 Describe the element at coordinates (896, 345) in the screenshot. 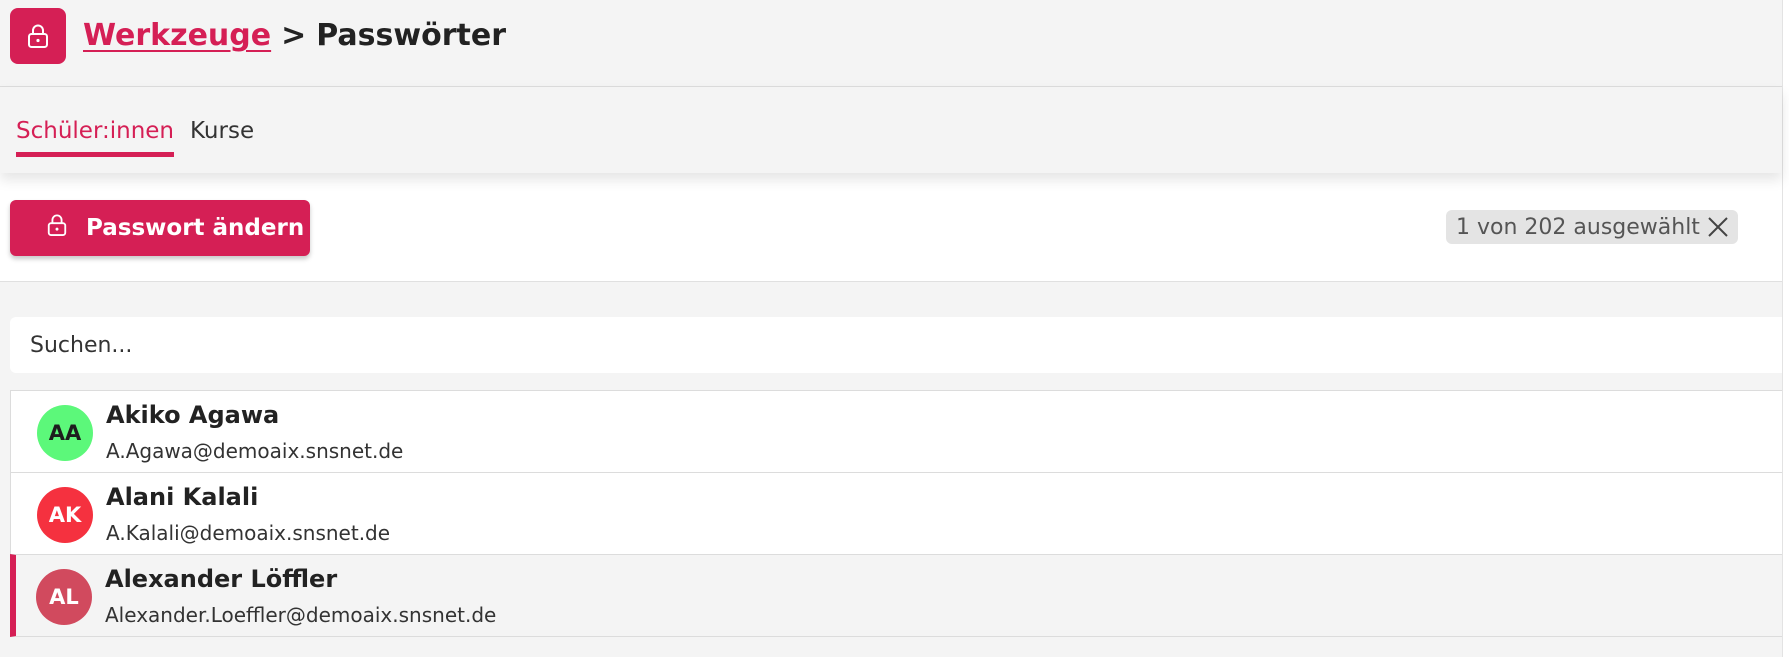

I see `search-input` at that location.